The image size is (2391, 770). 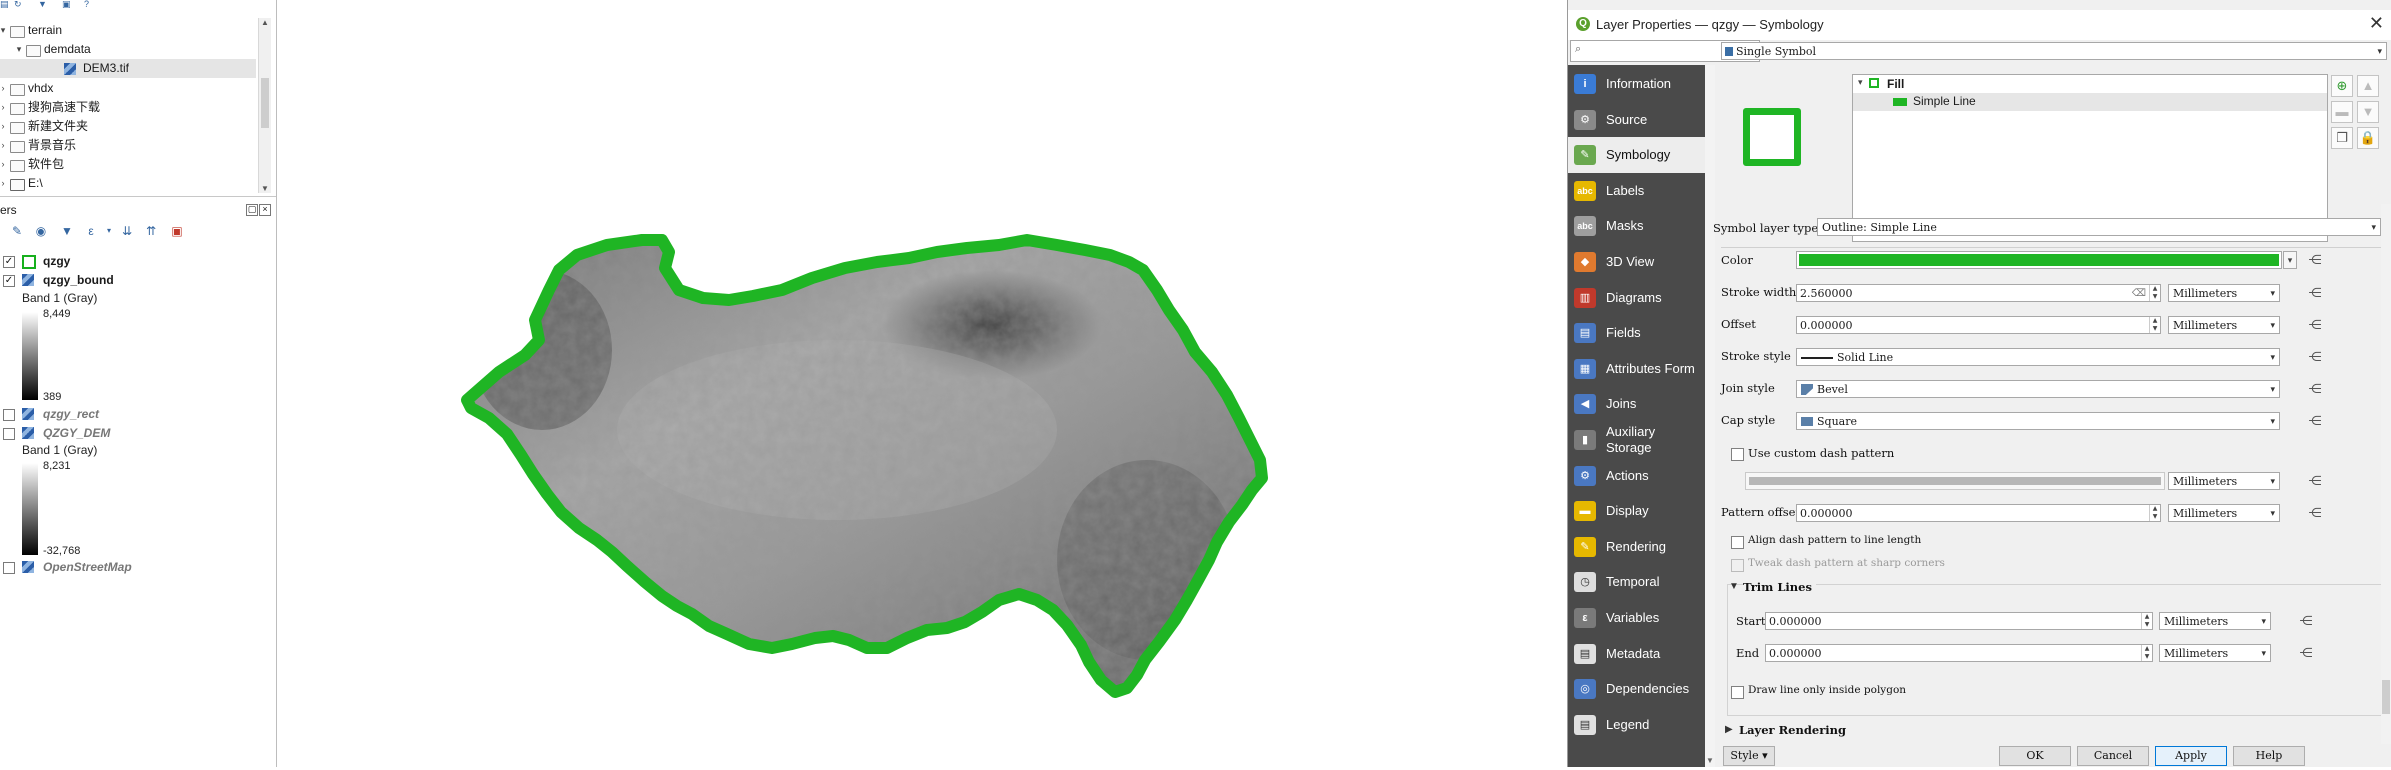 I want to click on renderer-select: Single Symbol ▾, so click(x=2054, y=51).